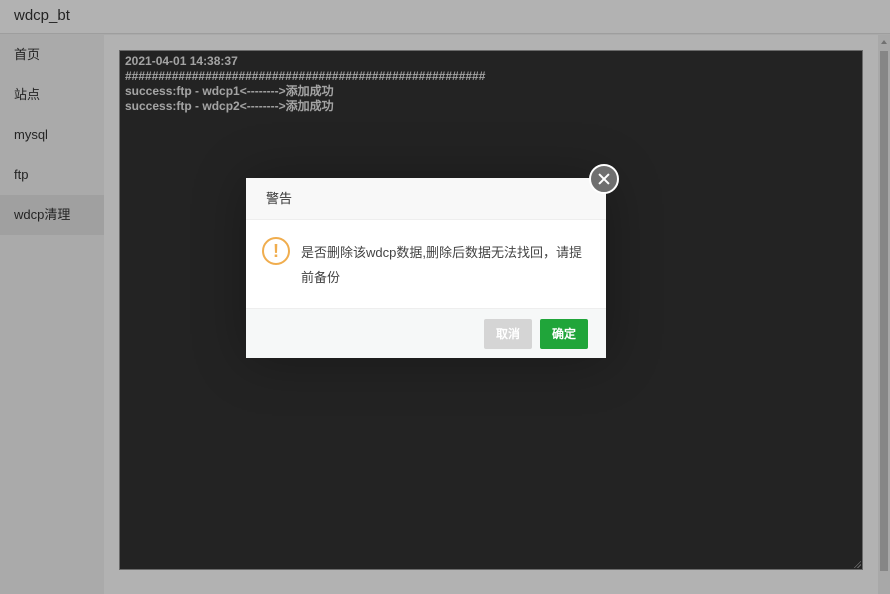 Image resolution: width=890 pixels, height=594 pixels. What do you see at coordinates (508, 334) in the screenshot?
I see `cancel-button: 取消` at bounding box center [508, 334].